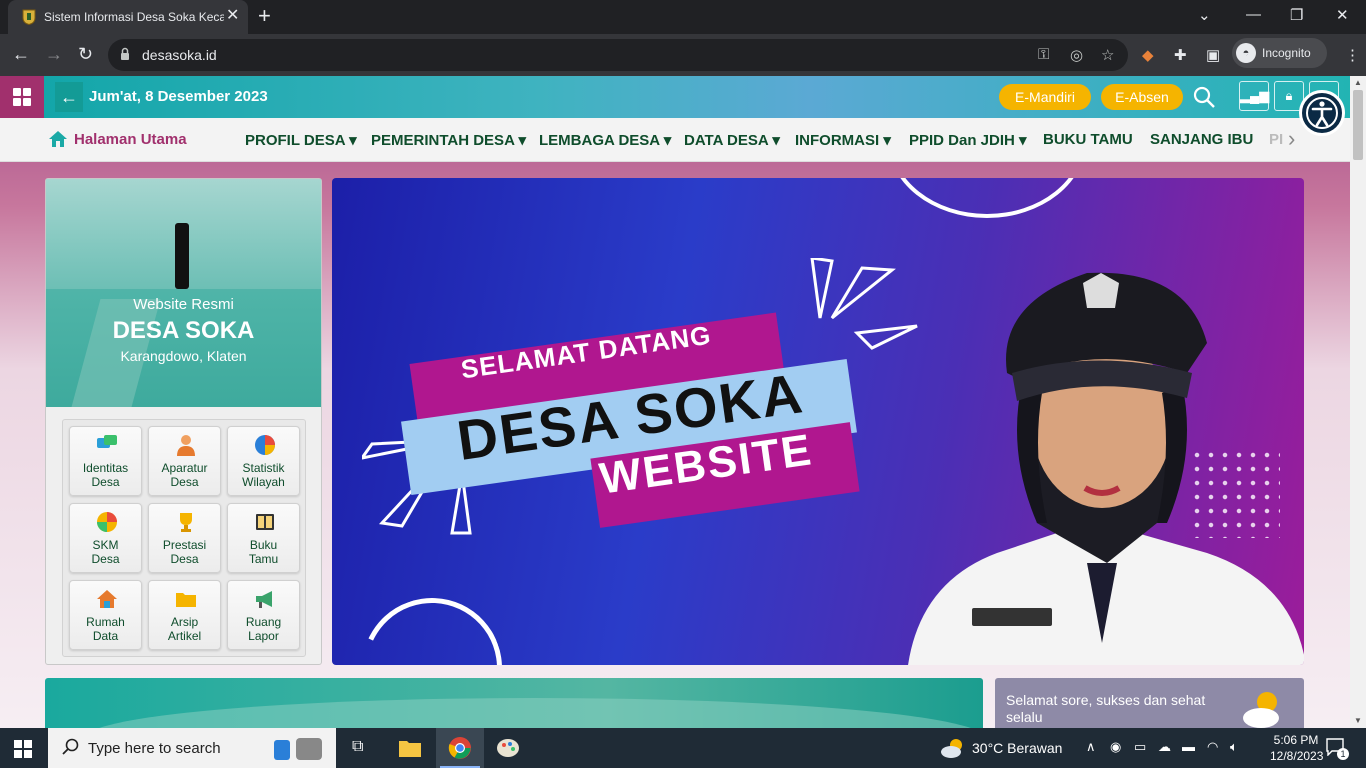  Describe the element at coordinates (107, 522) in the screenshot. I see `gauge-icon` at that location.